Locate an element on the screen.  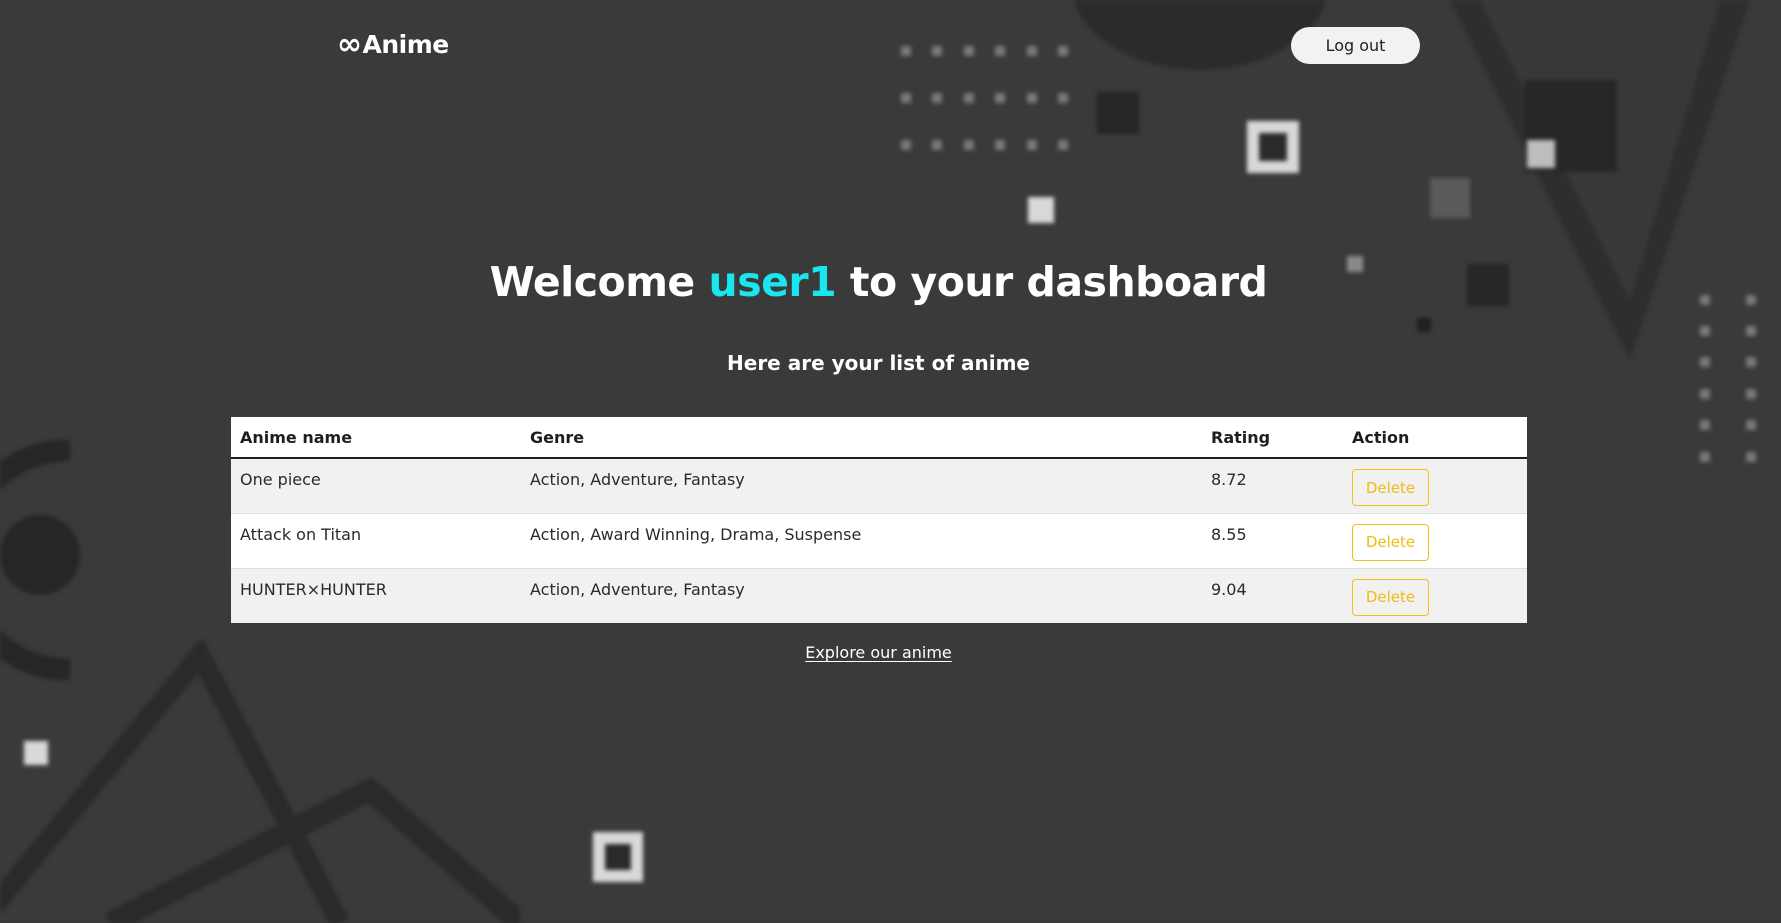
explore-anime-link: Explore our anime is located at coordinates (878, 652).